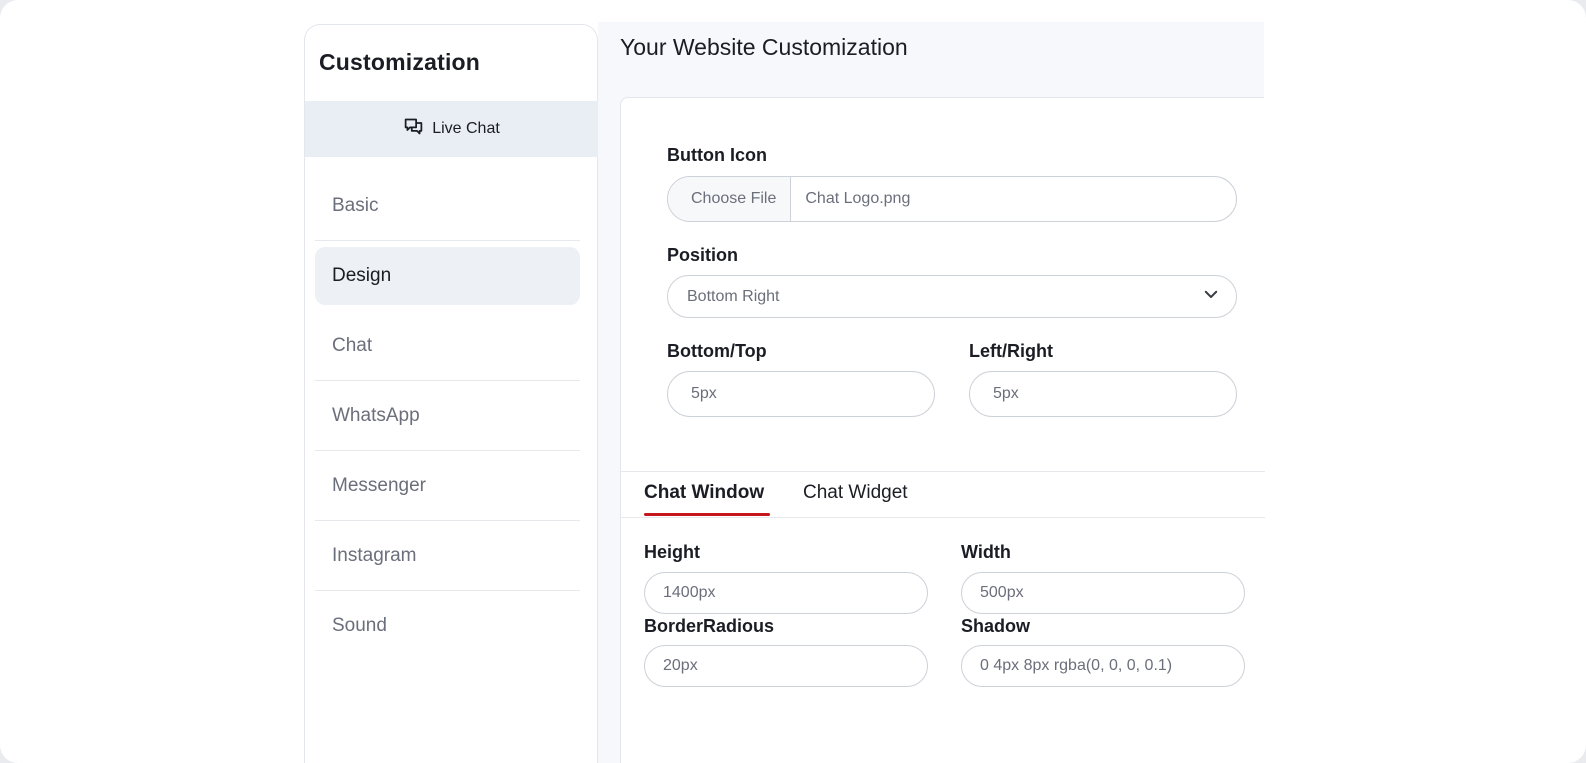 Image resolution: width=1586 pixels, height=763 pixels. I want to click on shadow-value: 0 4px 8px rgba(0, 0, 0, 0.1), so click(1076, 665).